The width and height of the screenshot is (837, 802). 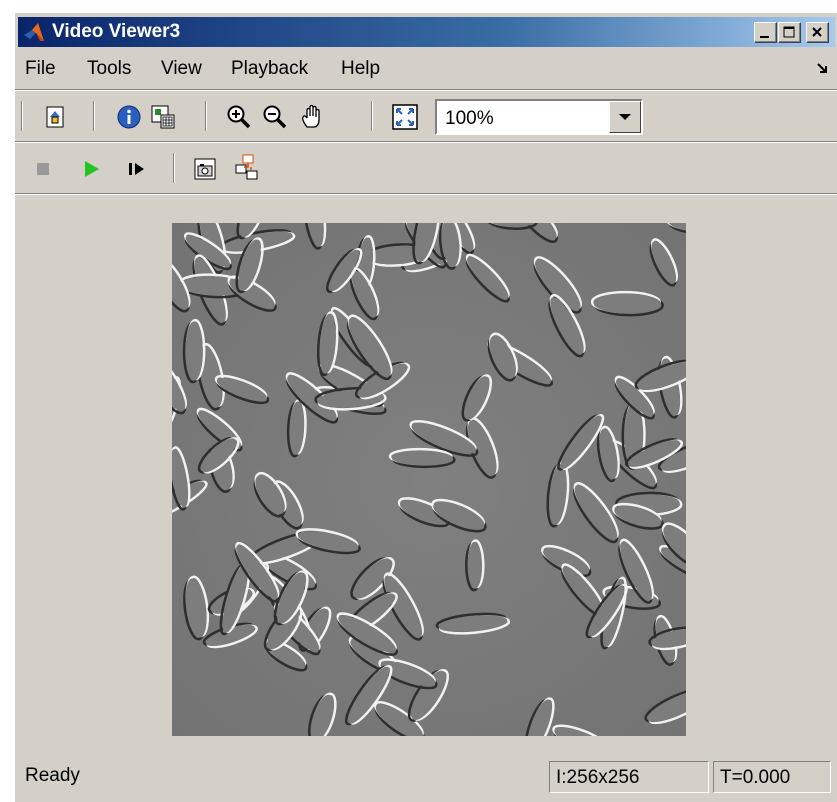 I want to click on menu-bar: File Tools View Playback Help, so click(x=426, y=69).